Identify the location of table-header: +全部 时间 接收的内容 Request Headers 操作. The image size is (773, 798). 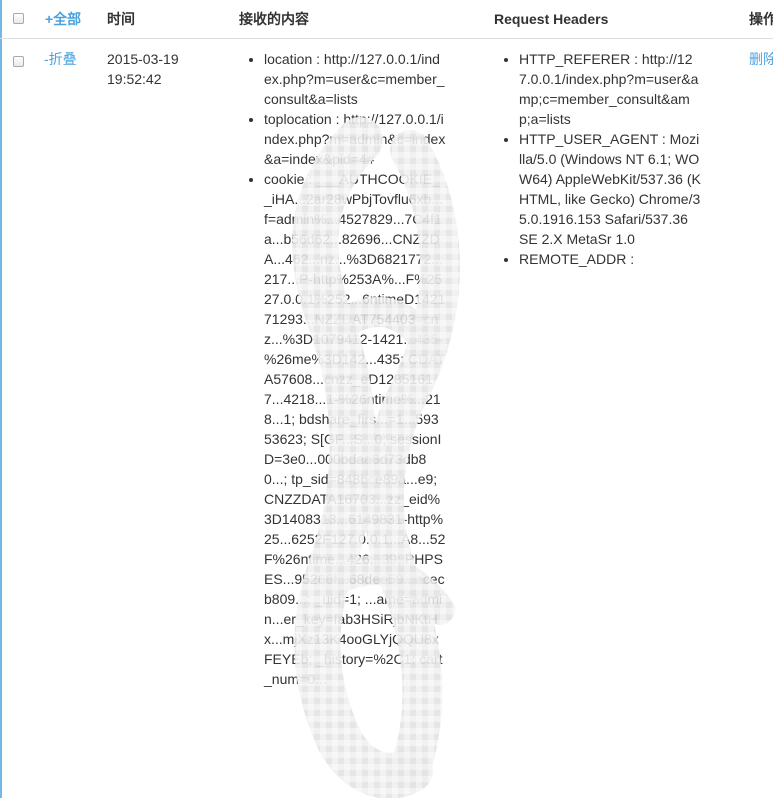
(386, 19).